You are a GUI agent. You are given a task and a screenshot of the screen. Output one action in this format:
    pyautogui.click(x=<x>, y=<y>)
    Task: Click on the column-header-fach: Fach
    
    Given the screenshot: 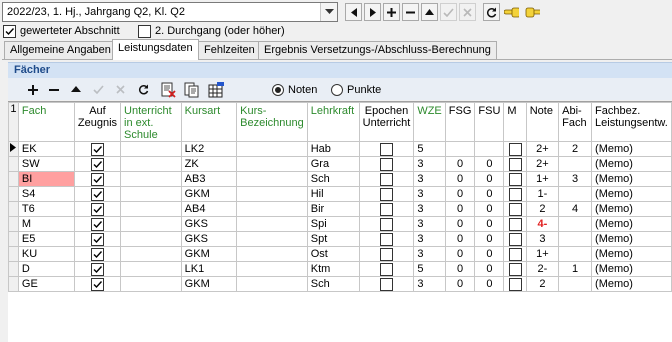 What is the action you would take?
    pyautogui.click(x=46, y=122)
    